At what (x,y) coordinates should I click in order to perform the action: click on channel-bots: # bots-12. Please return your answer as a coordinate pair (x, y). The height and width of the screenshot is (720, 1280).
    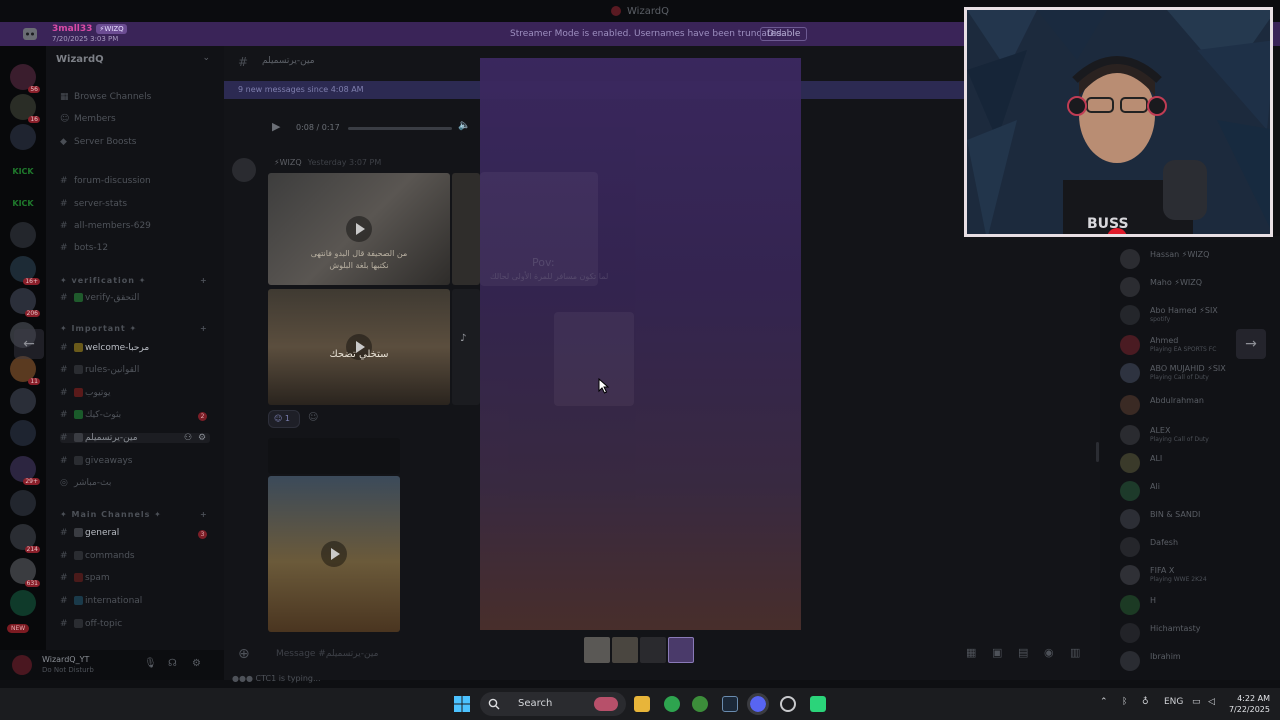
    Looking at the image, I should click on (84, 248).